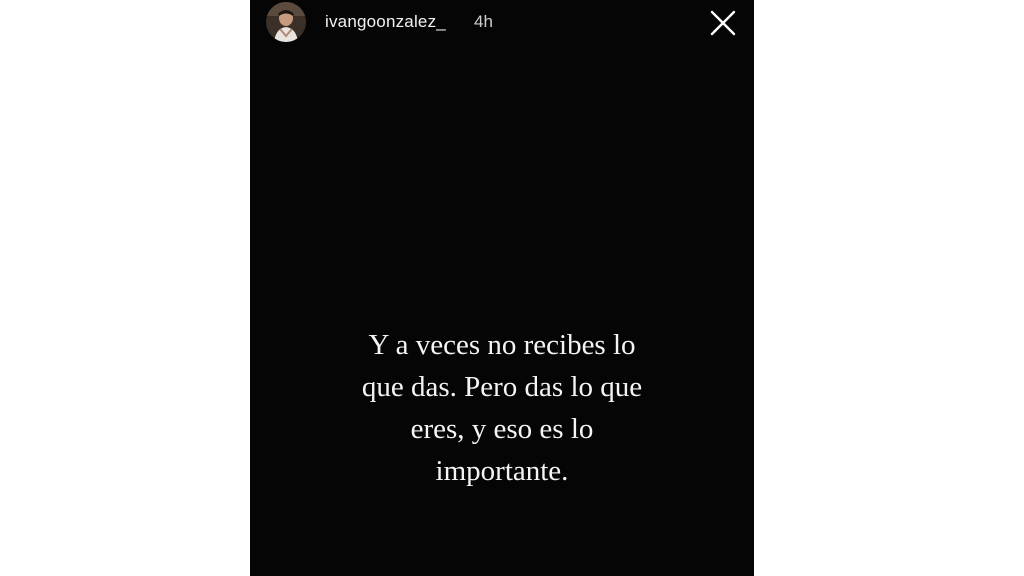 This screenshot has width=1024, height=576. What do you see at coordinates (483, 21) in the screenshot?
I see `story-timestamp: 4h` at bounding box center [483, 21].